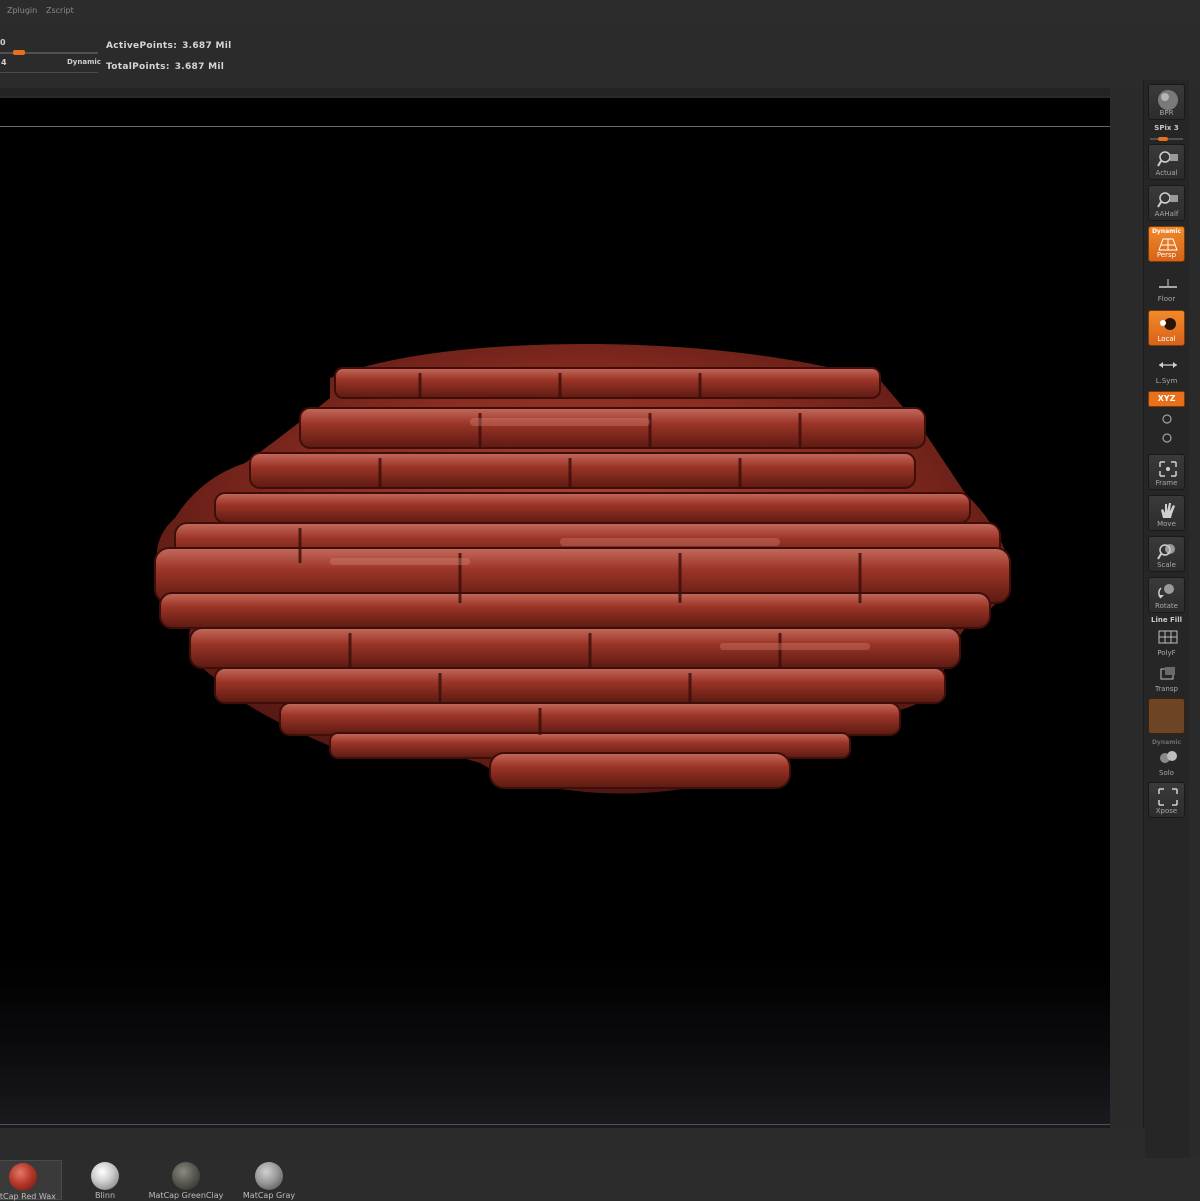 Image resolution: width=1200 pixels, height=1201 pixels. Describe the element at coordinates (1168, 757) in the screenshot. I see `solo-spheres-icon` at that location.